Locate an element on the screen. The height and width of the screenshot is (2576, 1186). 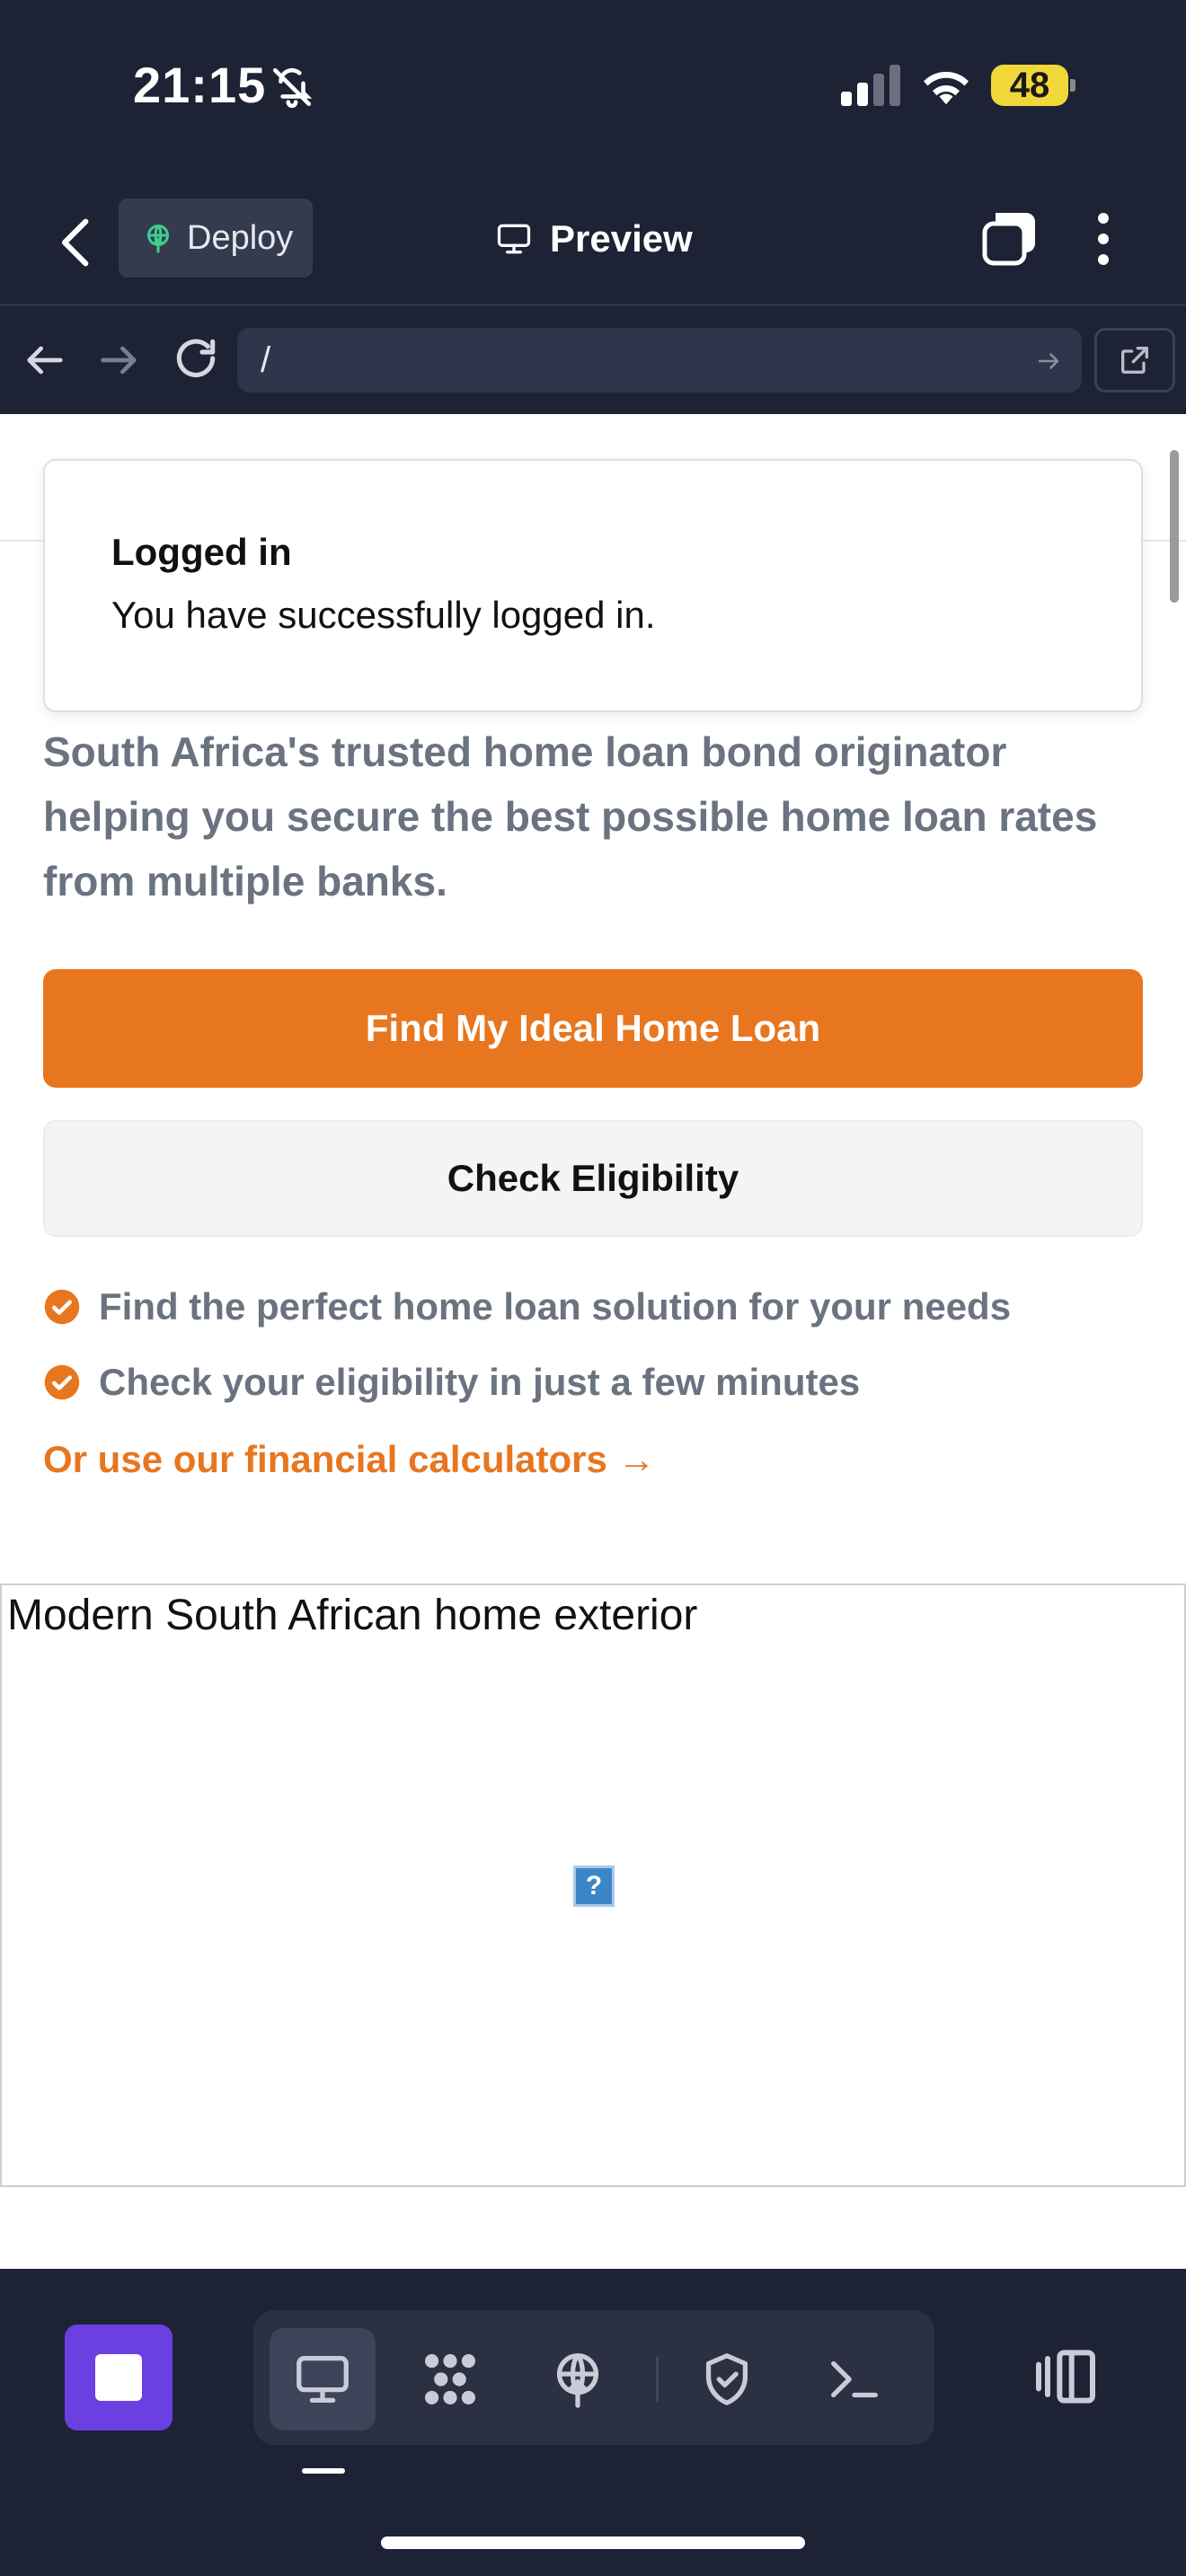
browser-bar: / is located at coordinates (593, 360).